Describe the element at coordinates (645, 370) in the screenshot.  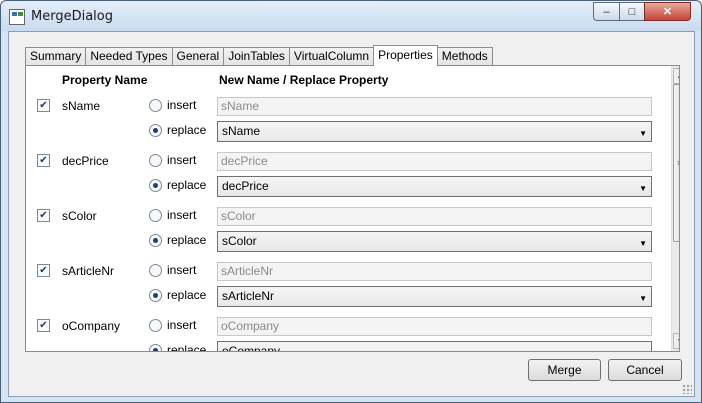
I see `cancel-button: Cancel` at that location.